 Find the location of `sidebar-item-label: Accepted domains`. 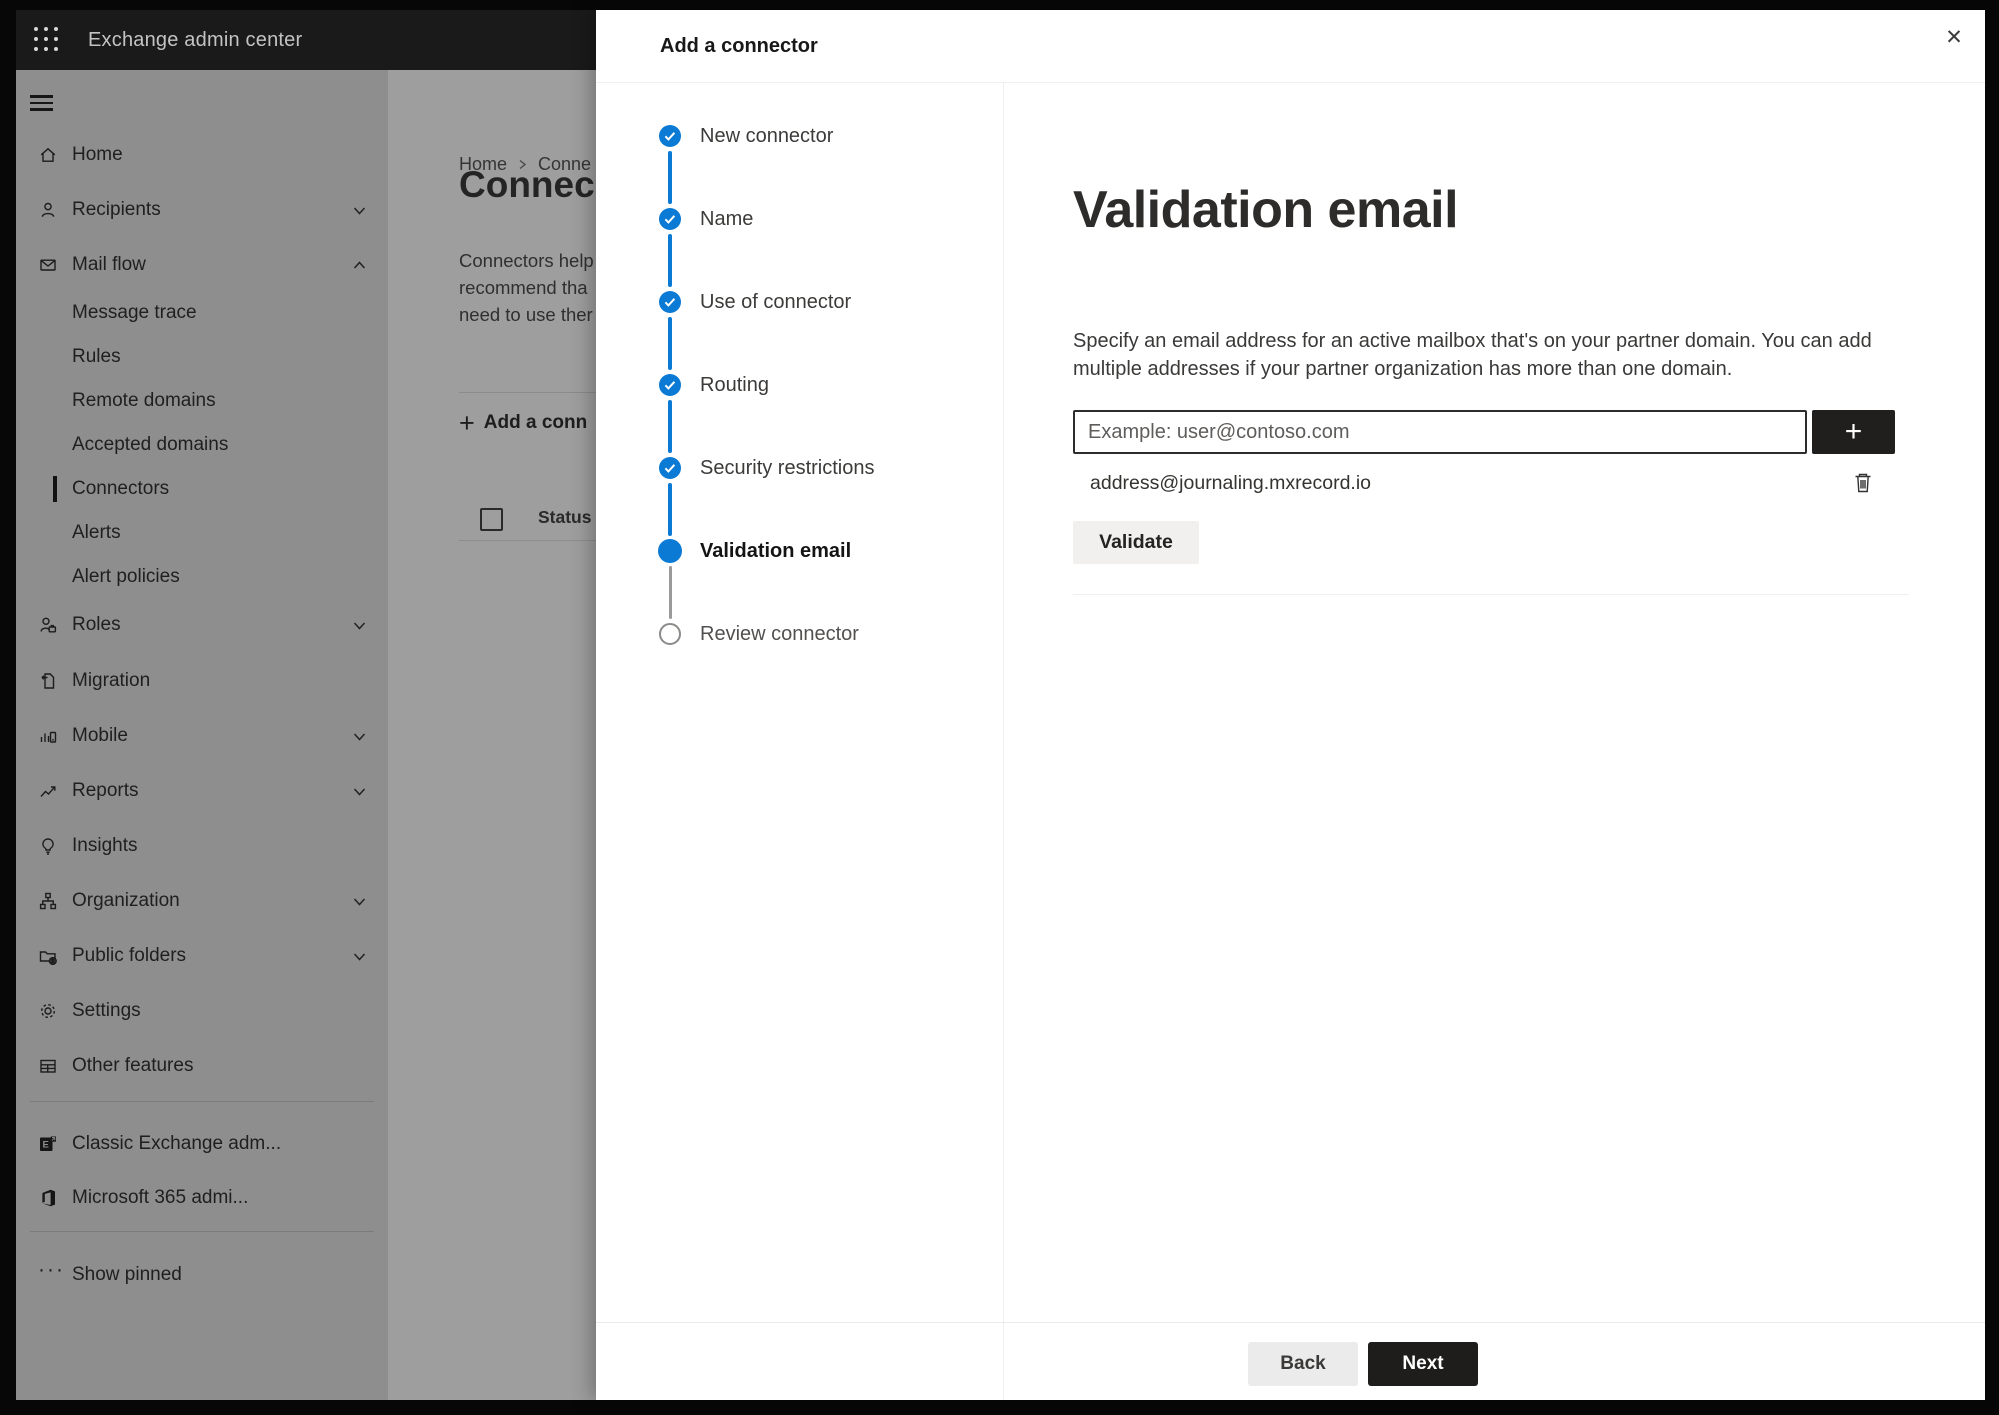

sidebar-item-label: Accepted domains is located at coordinates (150, 444).